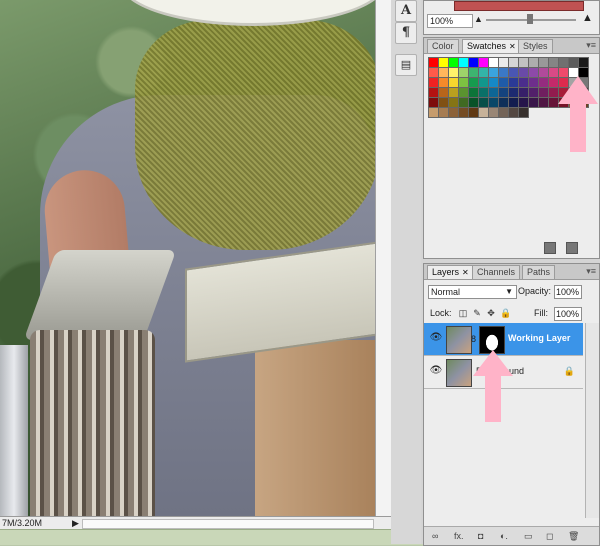 The height and width of the screenshot is (546, 600). Describe the element at coordinates (472, 292) in the screenshot. I see `blend-mode-select: Normal ▼` at that location.